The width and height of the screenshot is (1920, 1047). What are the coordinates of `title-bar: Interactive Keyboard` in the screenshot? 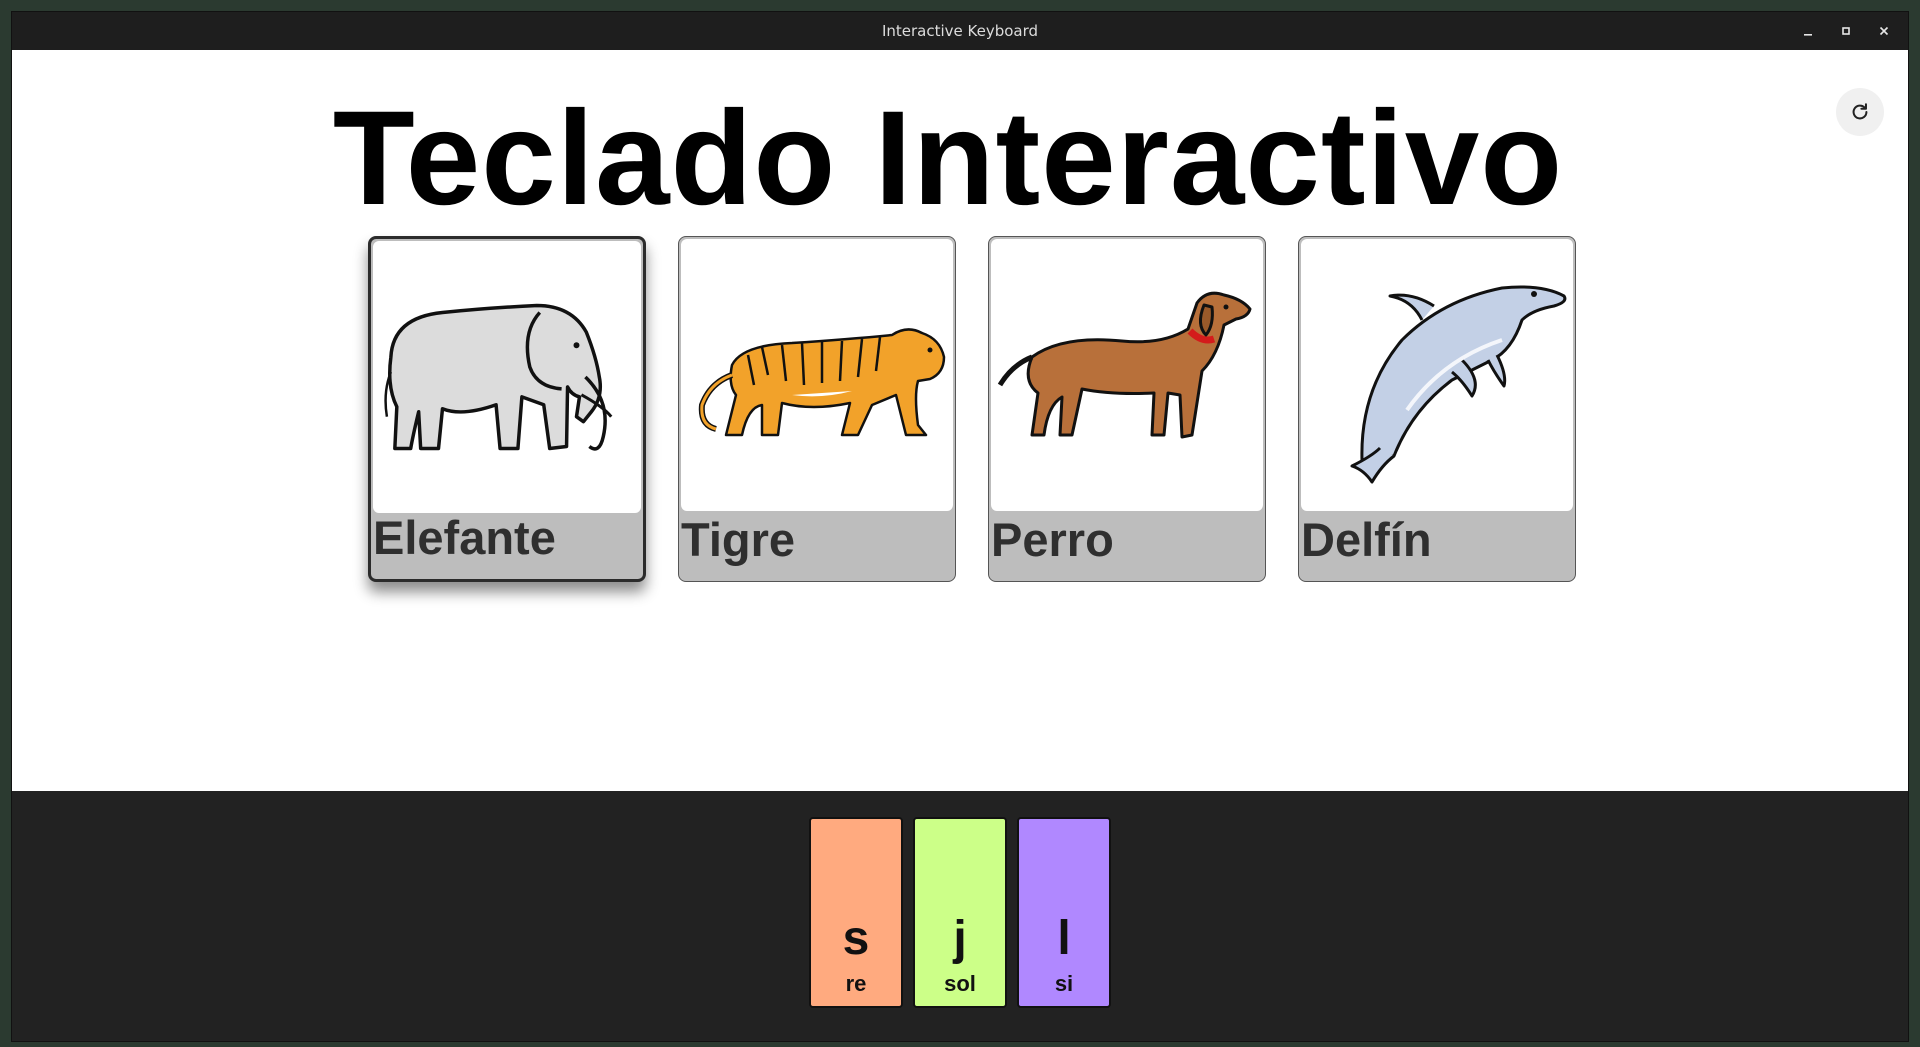 It's located at (960, 31).